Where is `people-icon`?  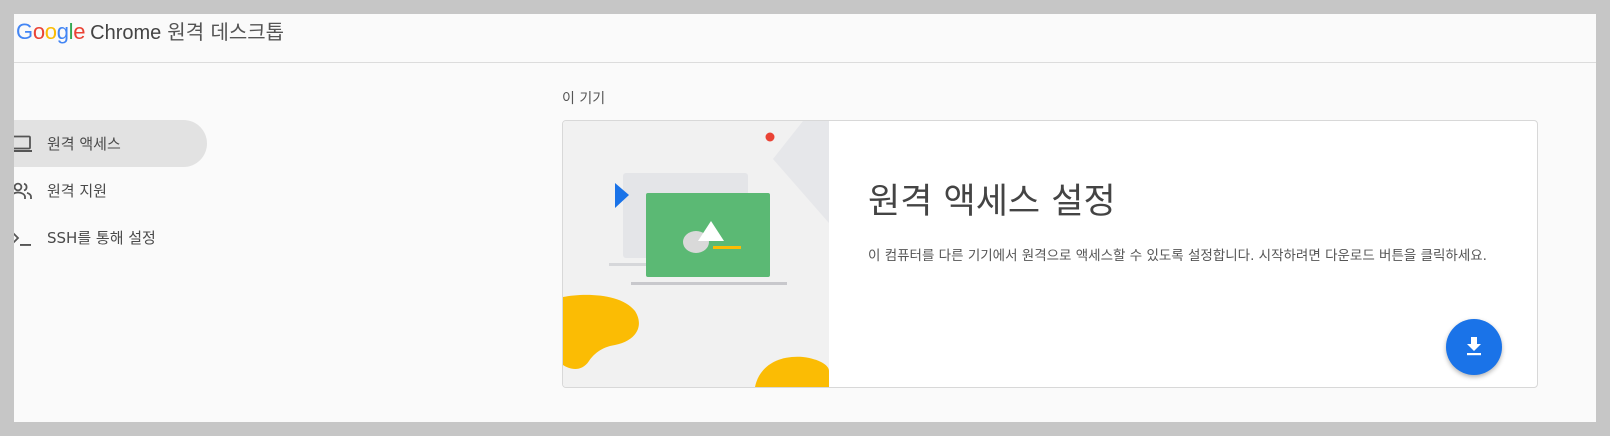
people-icon is located at coordinates (24, 191).